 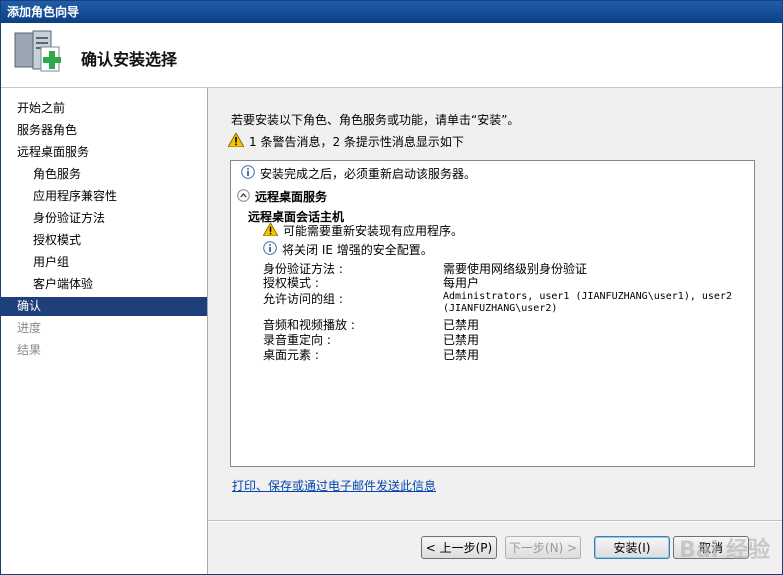 I want to click on restart-info-row: 安装完成之后，必须重新启动该服务器。, so click(x=358, y=173).